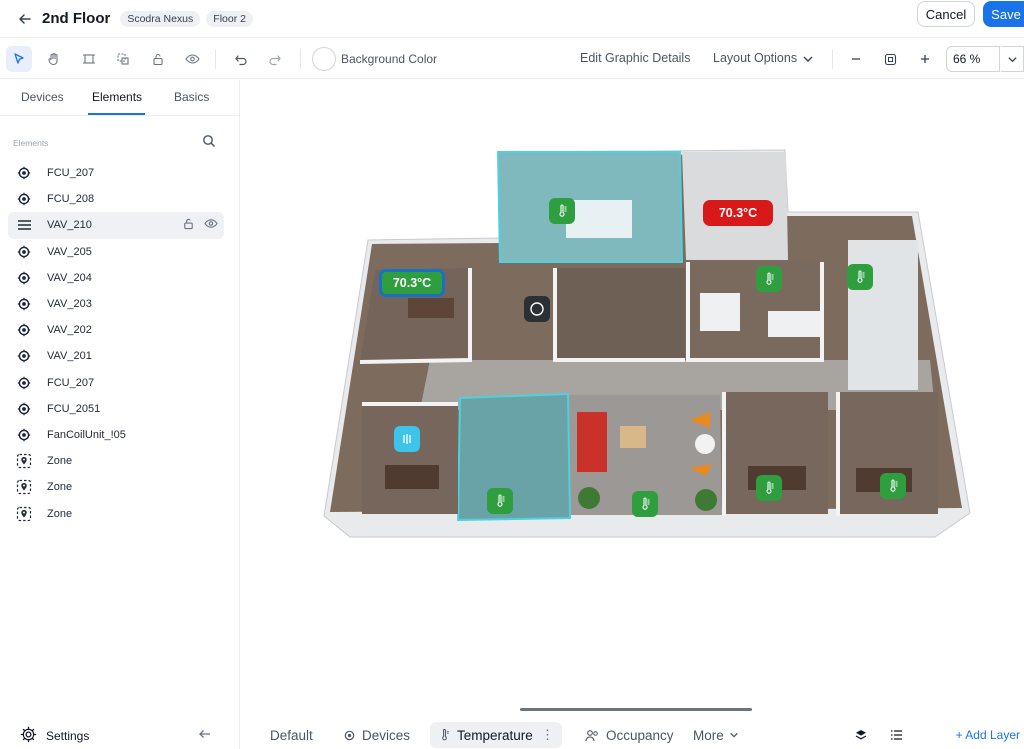 The height and width of the screenshot is (749, 1024). What do you see at coordinates (28, 736) in the screenshot?
I see `gear-icon` at bounding box center [28, 736].